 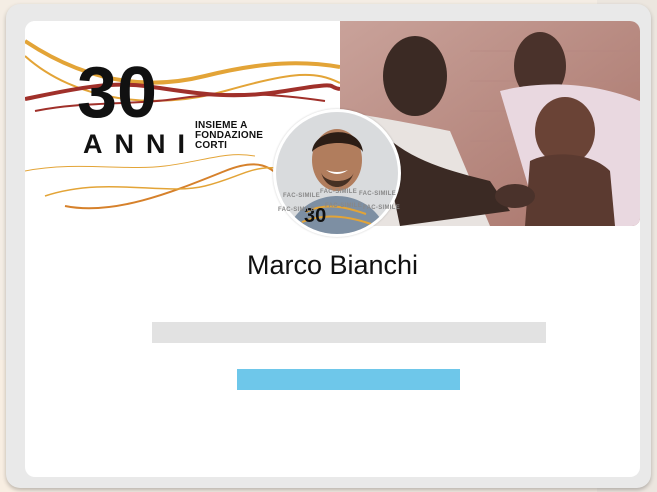 I want to click on skeleton-button-placeholder, so click(x=348, y=379).